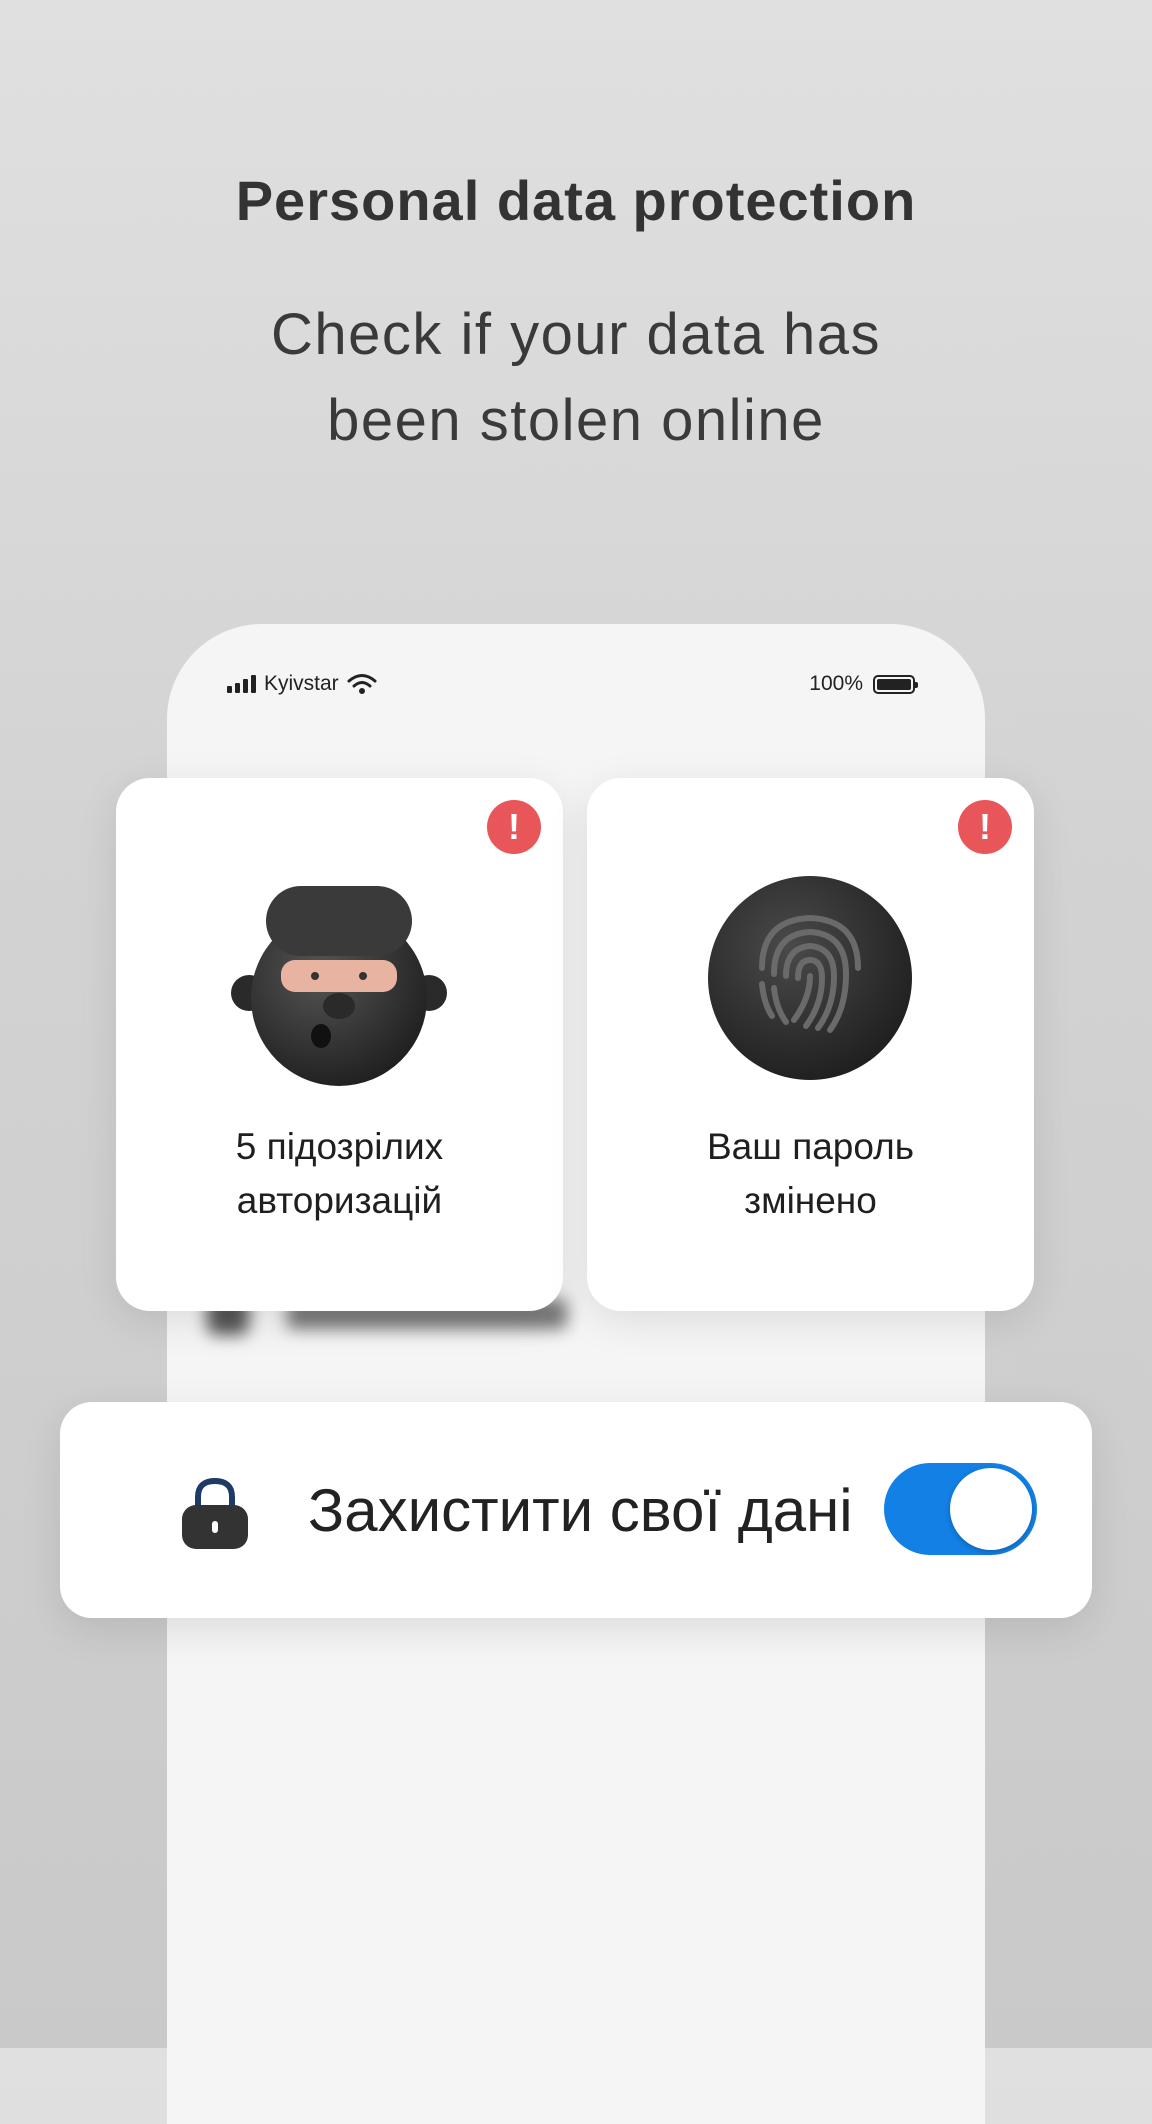  I want to click on password-changed-card: ! Ваш пароль змінено, so click(810, 1044).